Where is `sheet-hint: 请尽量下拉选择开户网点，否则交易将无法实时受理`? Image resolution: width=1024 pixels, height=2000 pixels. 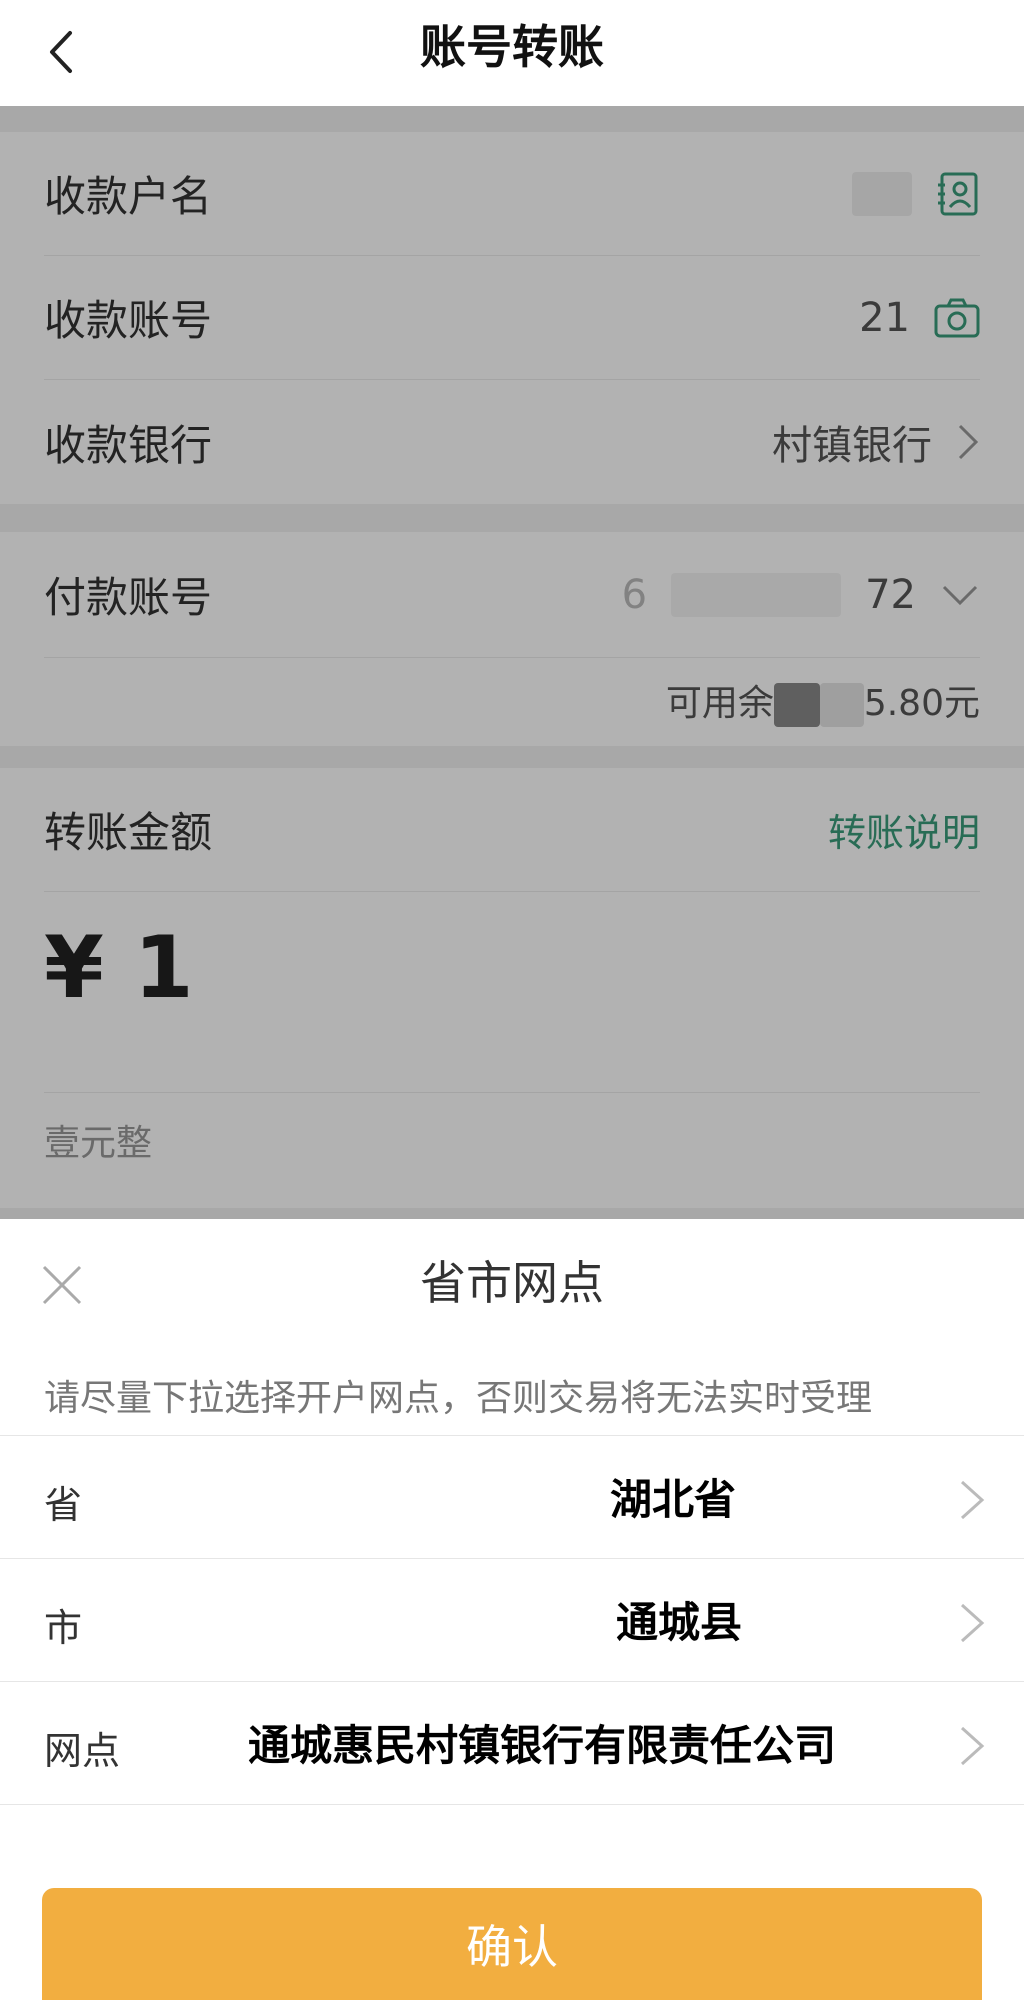
sheet-hint: 请尽量下拉选择开户网点，否则交易将无法实时受理 is located at coordinates (458, 1398).